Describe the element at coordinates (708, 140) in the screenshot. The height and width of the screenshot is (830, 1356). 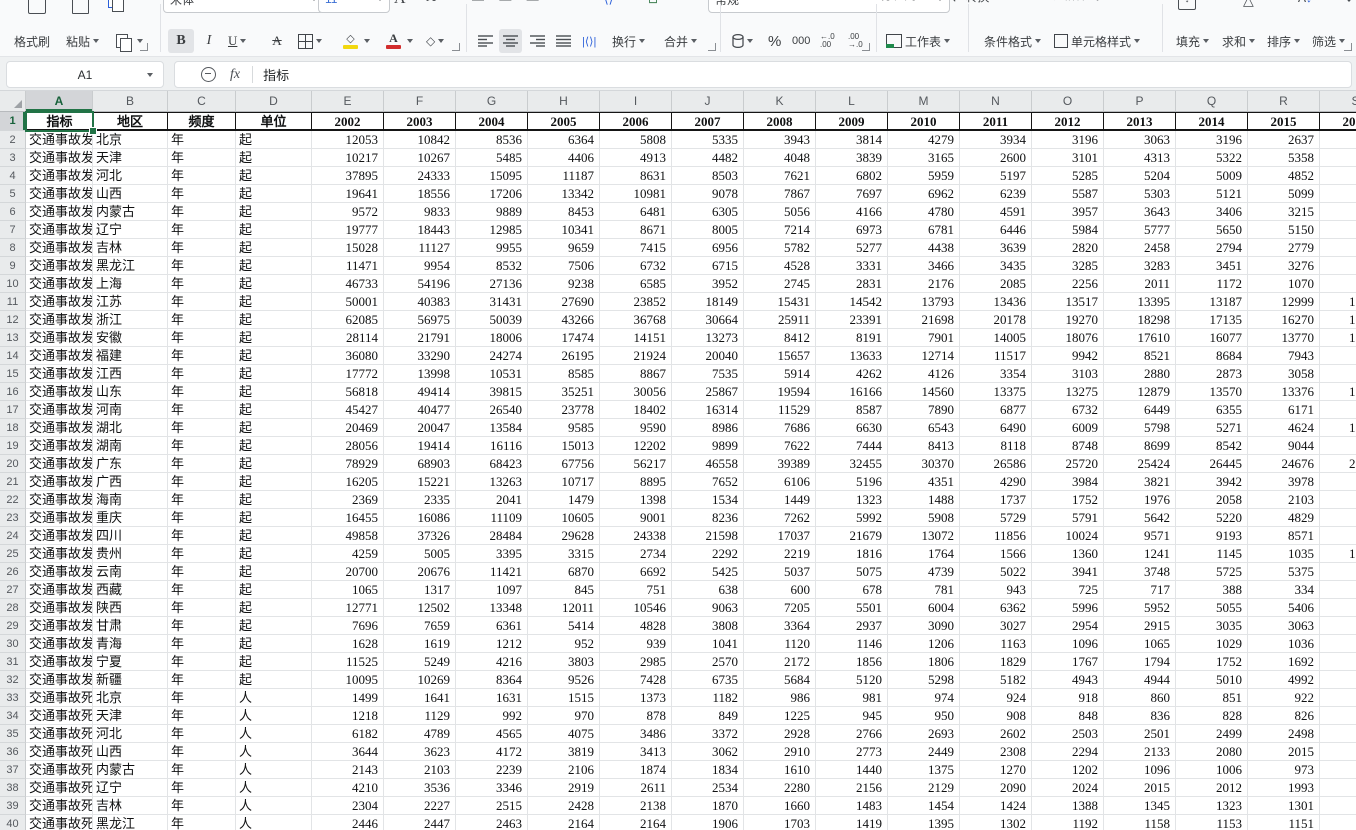
I see `cell-J2: 5335` at that location.